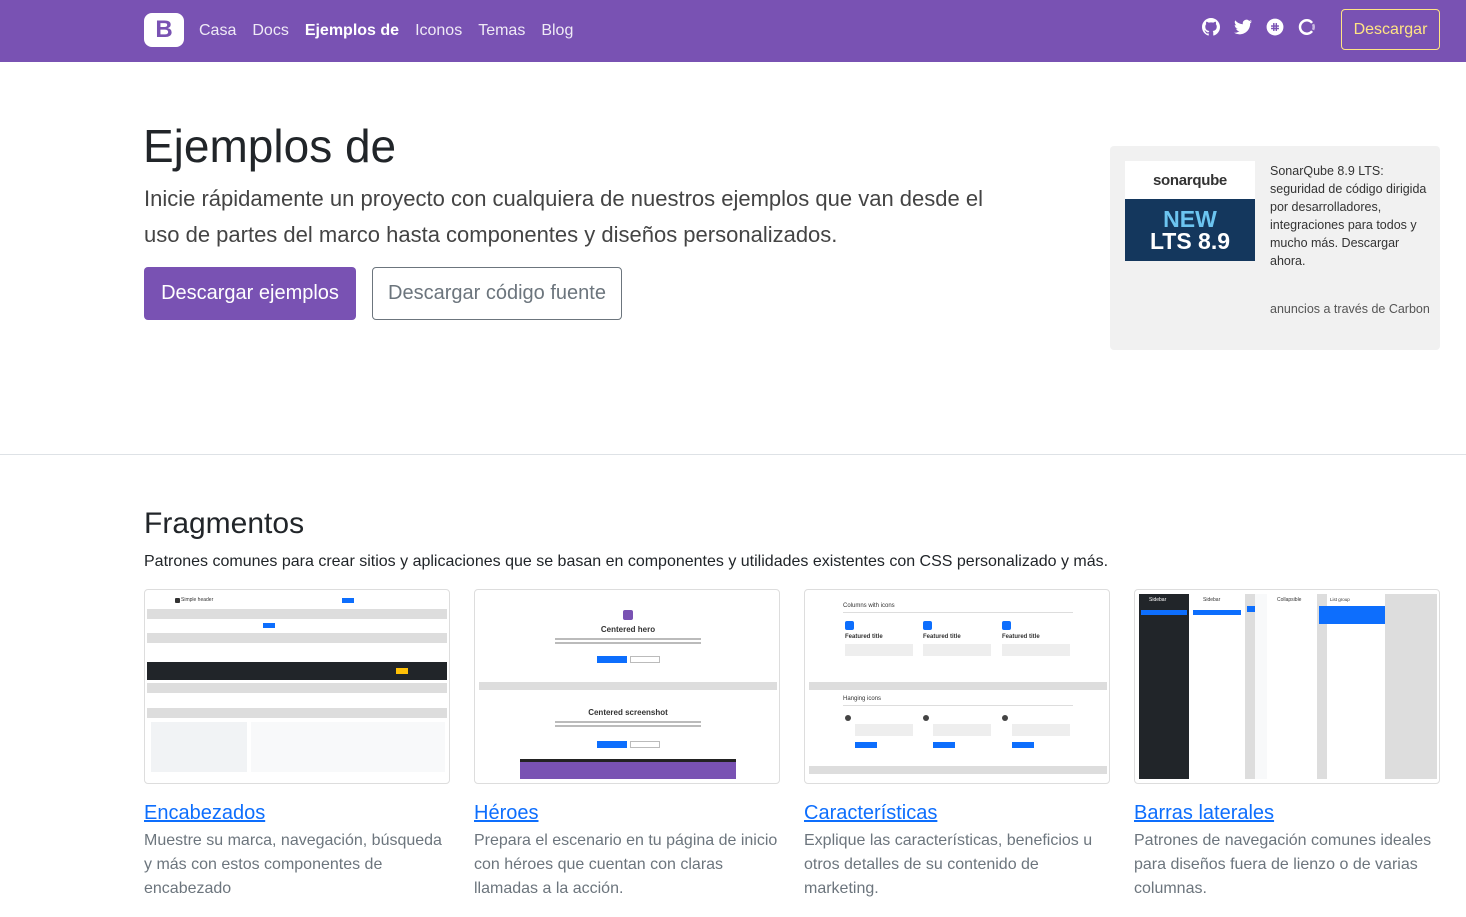 The image size is (1466, 917). I want to click on main-nav: Casa Docs Ejemplos de Iconos Temas Blog, so click(386, 31).